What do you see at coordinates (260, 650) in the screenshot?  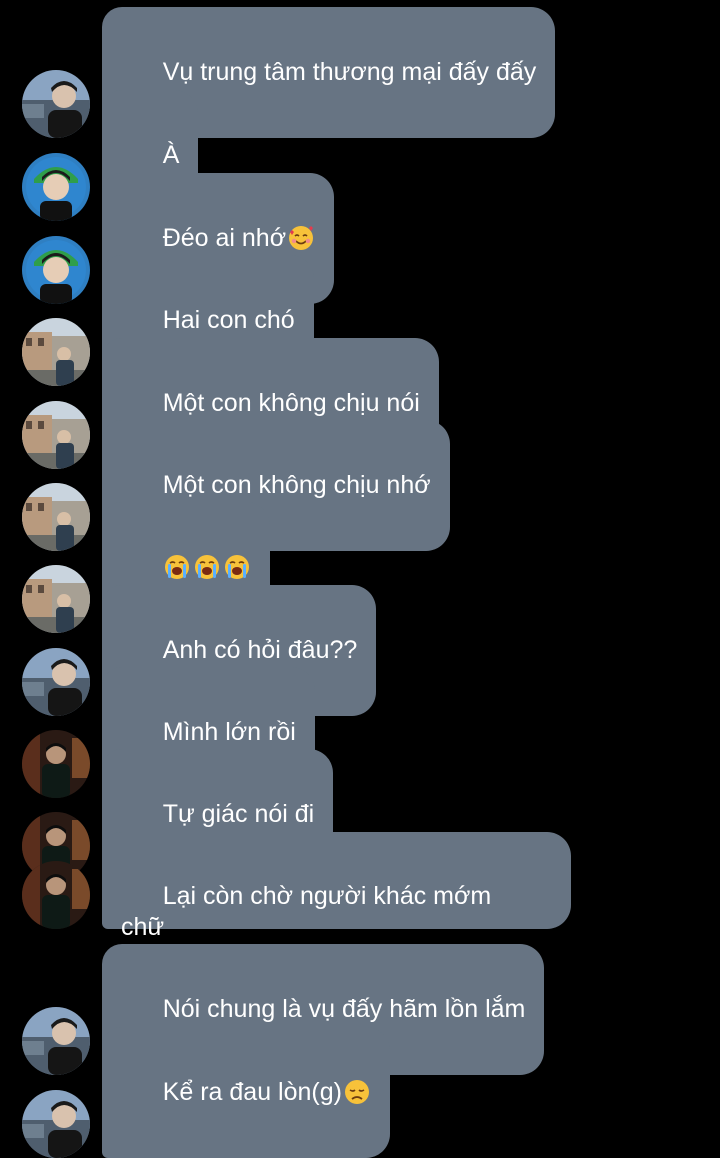 I see `message-text: Anh có hỏi đâu??` at bounding box center [260, 650].